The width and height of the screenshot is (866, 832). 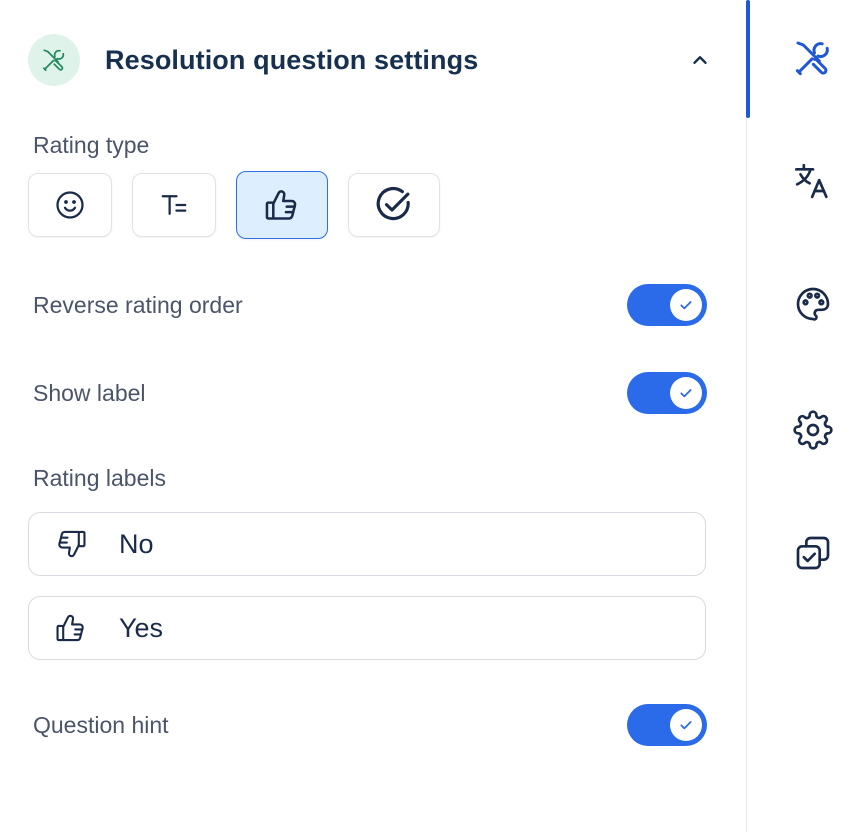 I want to click on rail-active-indicator, so click(x=748, y=59).